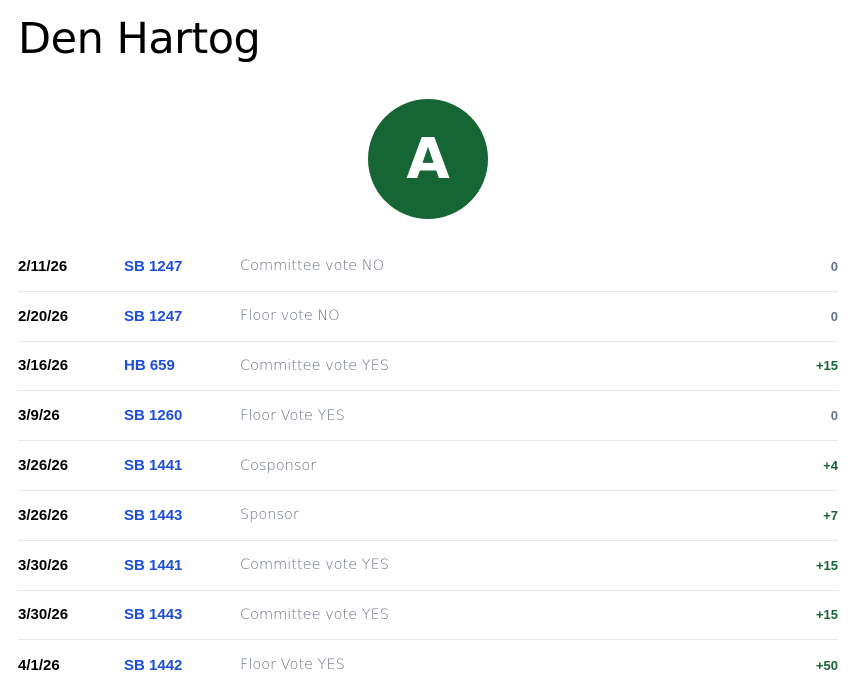 This screenshot has width=860, height=697. What do you see at coordinates (428, 416) in the screenshot?
I see `table-row: 3/9/26 SB 1260 Floor Vote YES 0` at bounding box center [428, 416].